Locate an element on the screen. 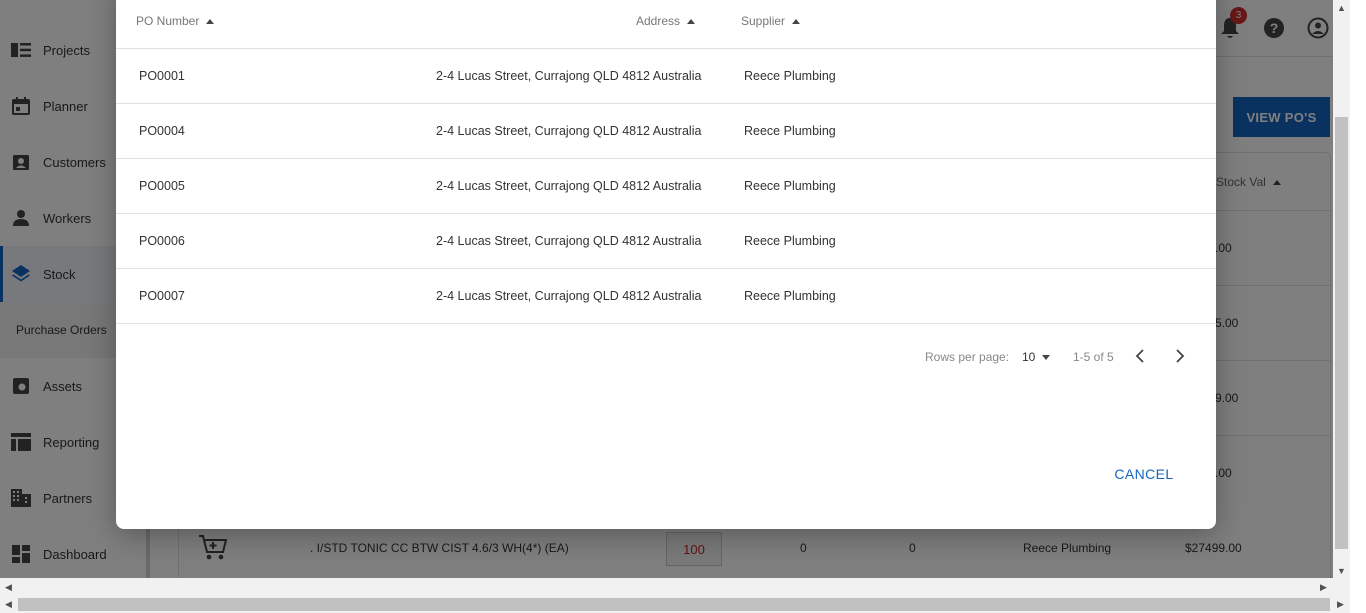 The height and width of the screenshot is (613, 1366). next-page-button is located at coordinates (1180, 356).